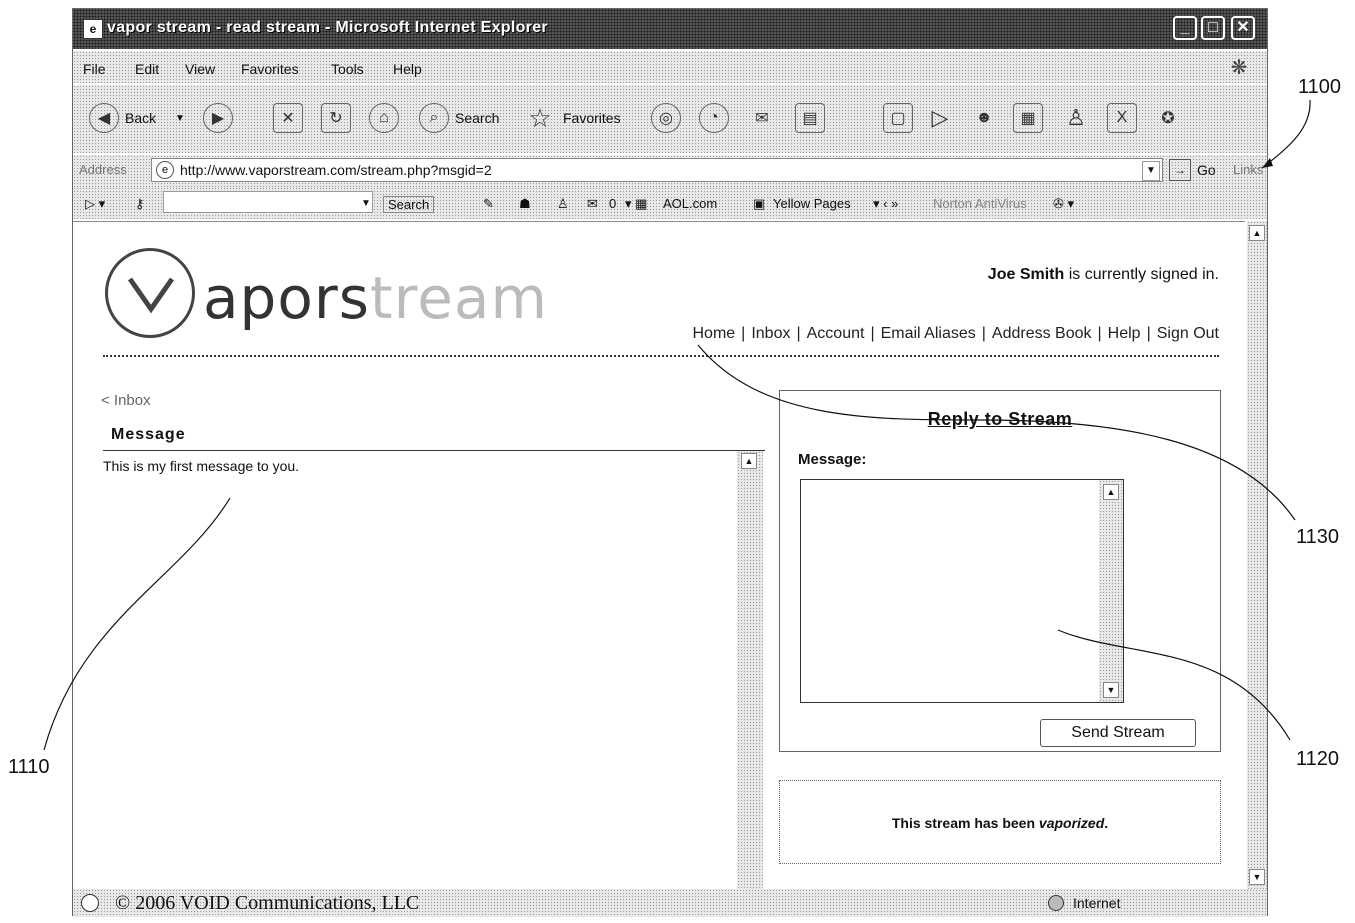 This screenshot has height=923, width=1355. I want to click on ref-label-1100: 1100, so click(1320, 87).